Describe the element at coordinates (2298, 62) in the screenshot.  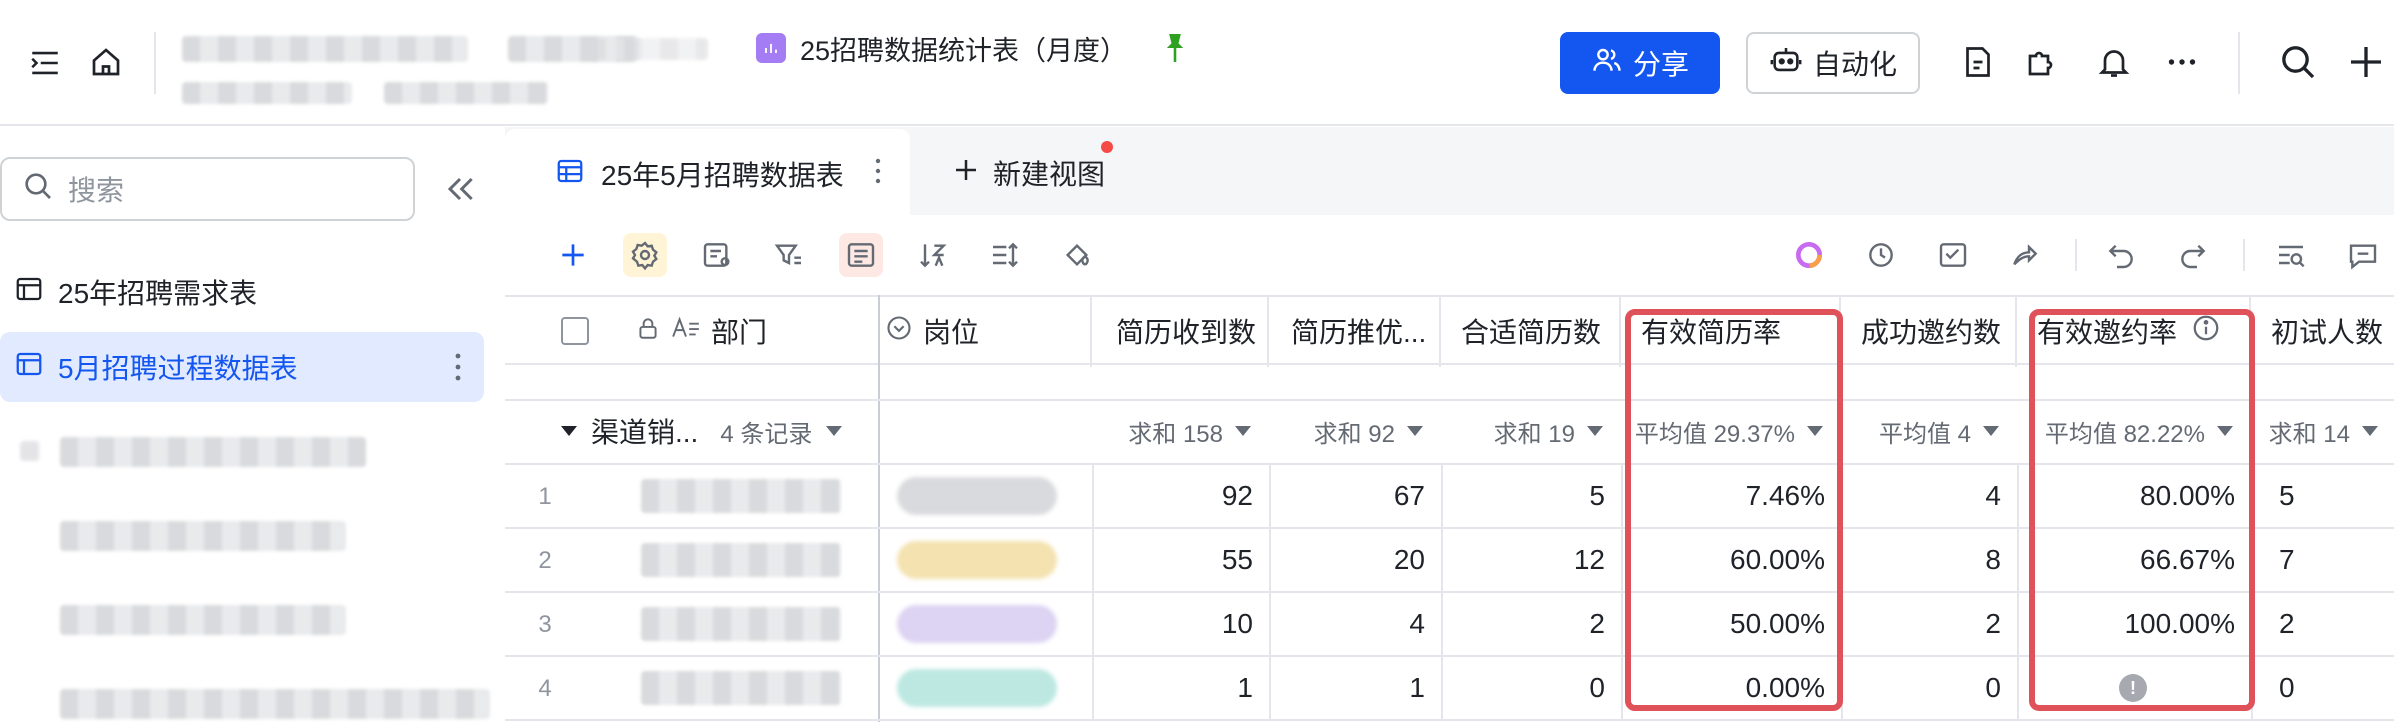
I see `search-icon` at that location.